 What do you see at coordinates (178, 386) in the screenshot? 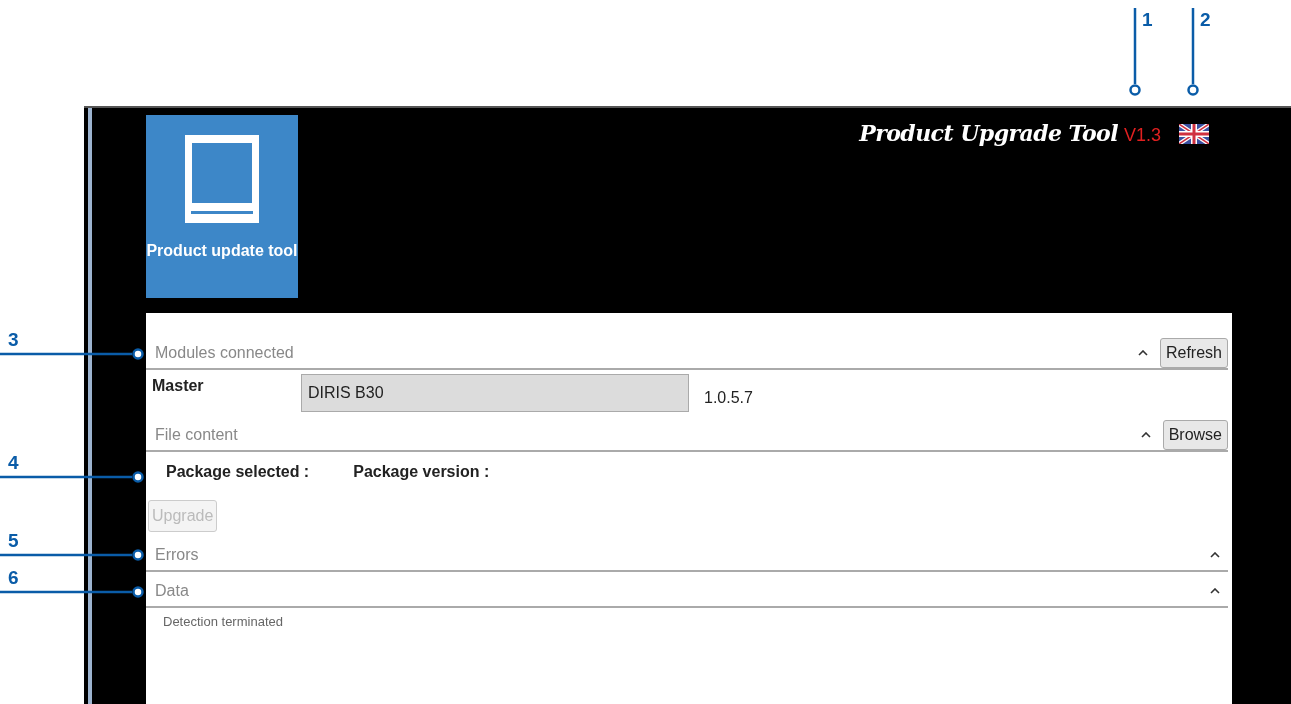
I see `row-label: Master` at bounding box center [178, 386].